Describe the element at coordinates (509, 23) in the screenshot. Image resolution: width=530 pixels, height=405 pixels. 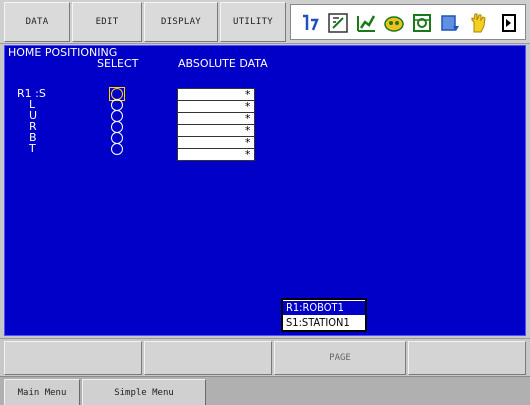
I see `screen-marker-icon` at that location.